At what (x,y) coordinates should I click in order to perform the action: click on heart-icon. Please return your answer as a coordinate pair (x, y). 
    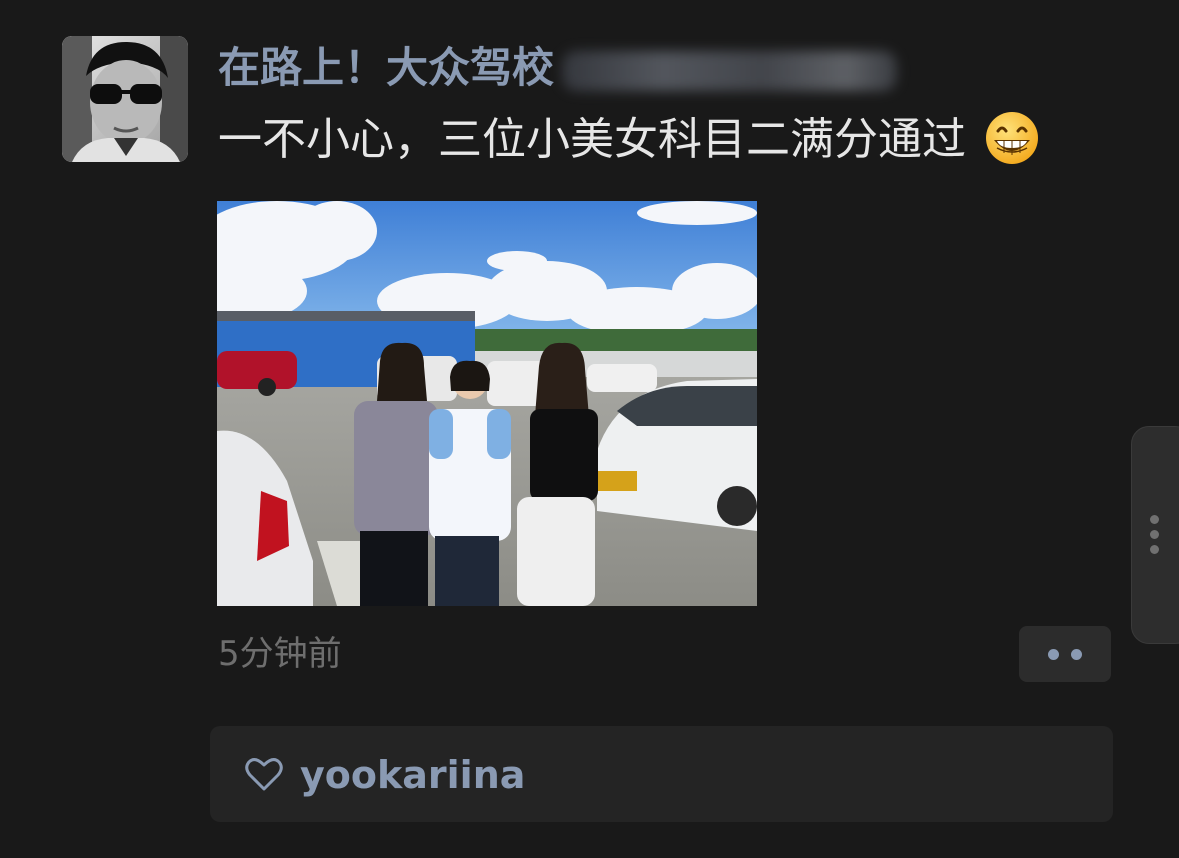
    Looking at the image, I should click on (264, 775).